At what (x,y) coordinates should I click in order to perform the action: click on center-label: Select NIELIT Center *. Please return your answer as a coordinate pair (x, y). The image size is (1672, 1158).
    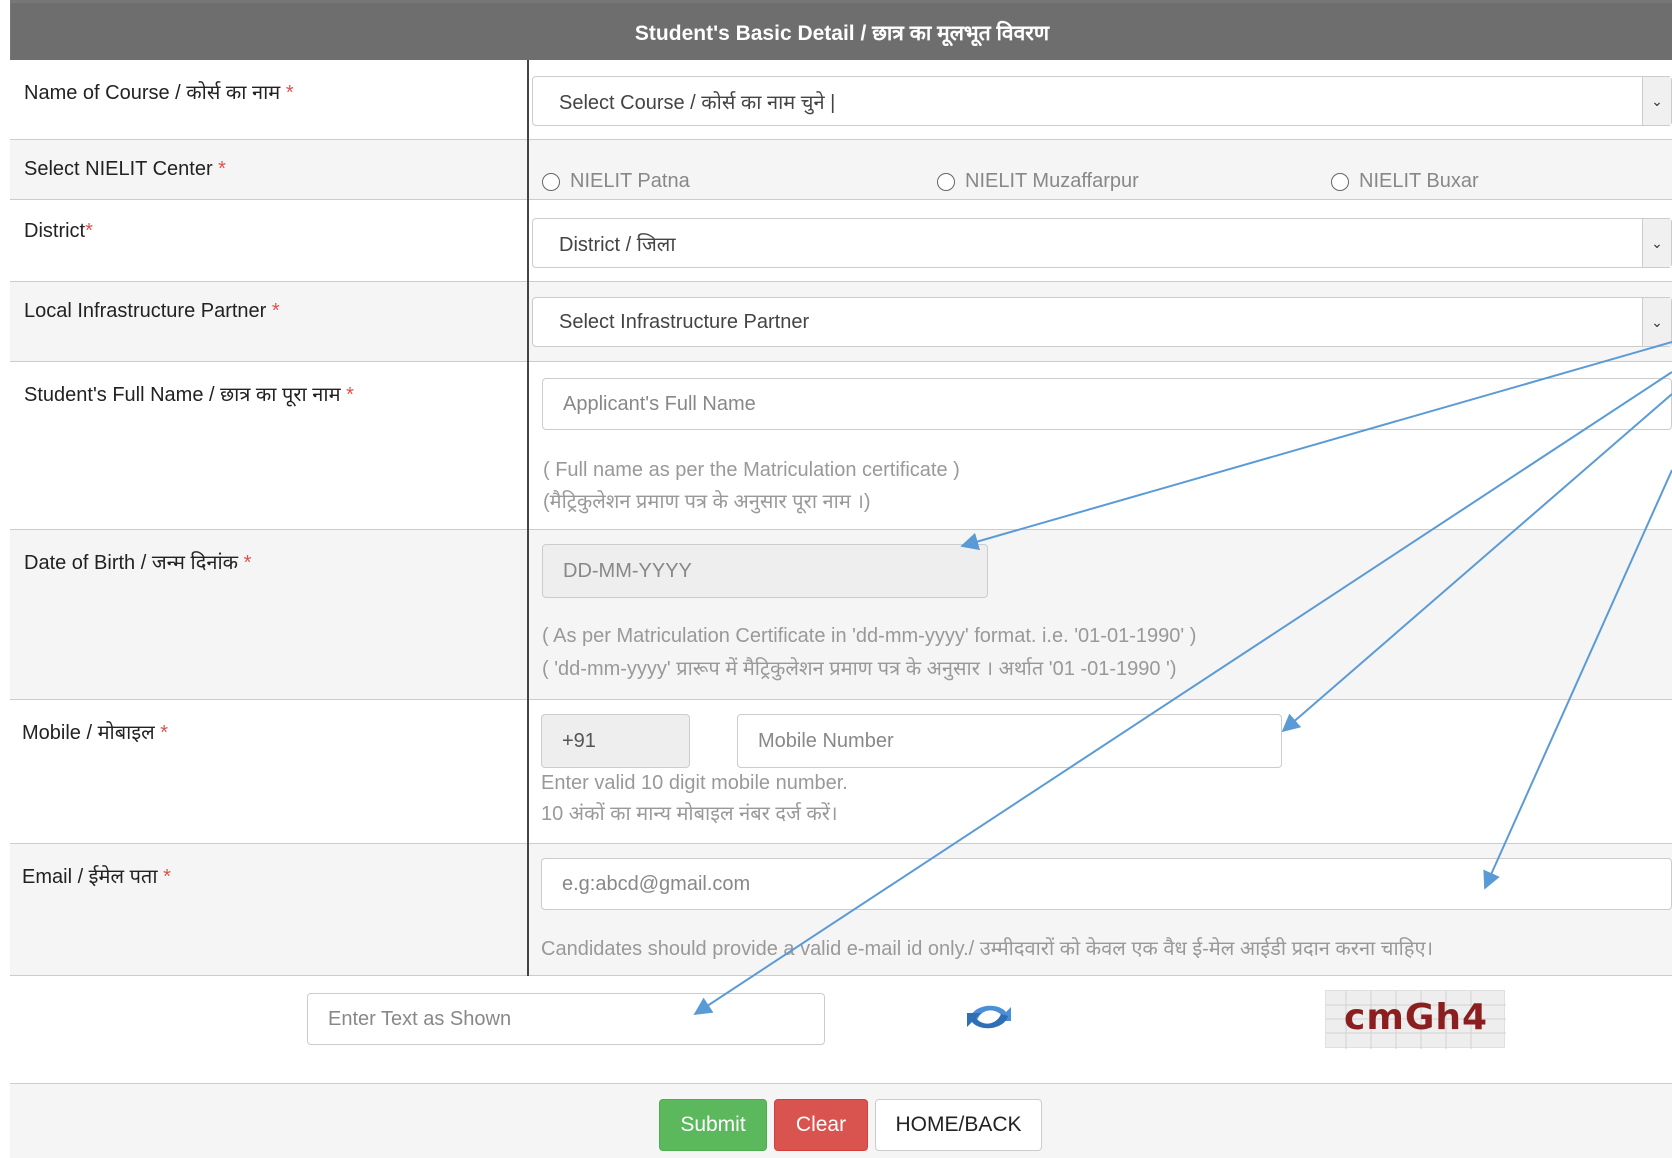
    Looking at the image, I should click on (125, 169).